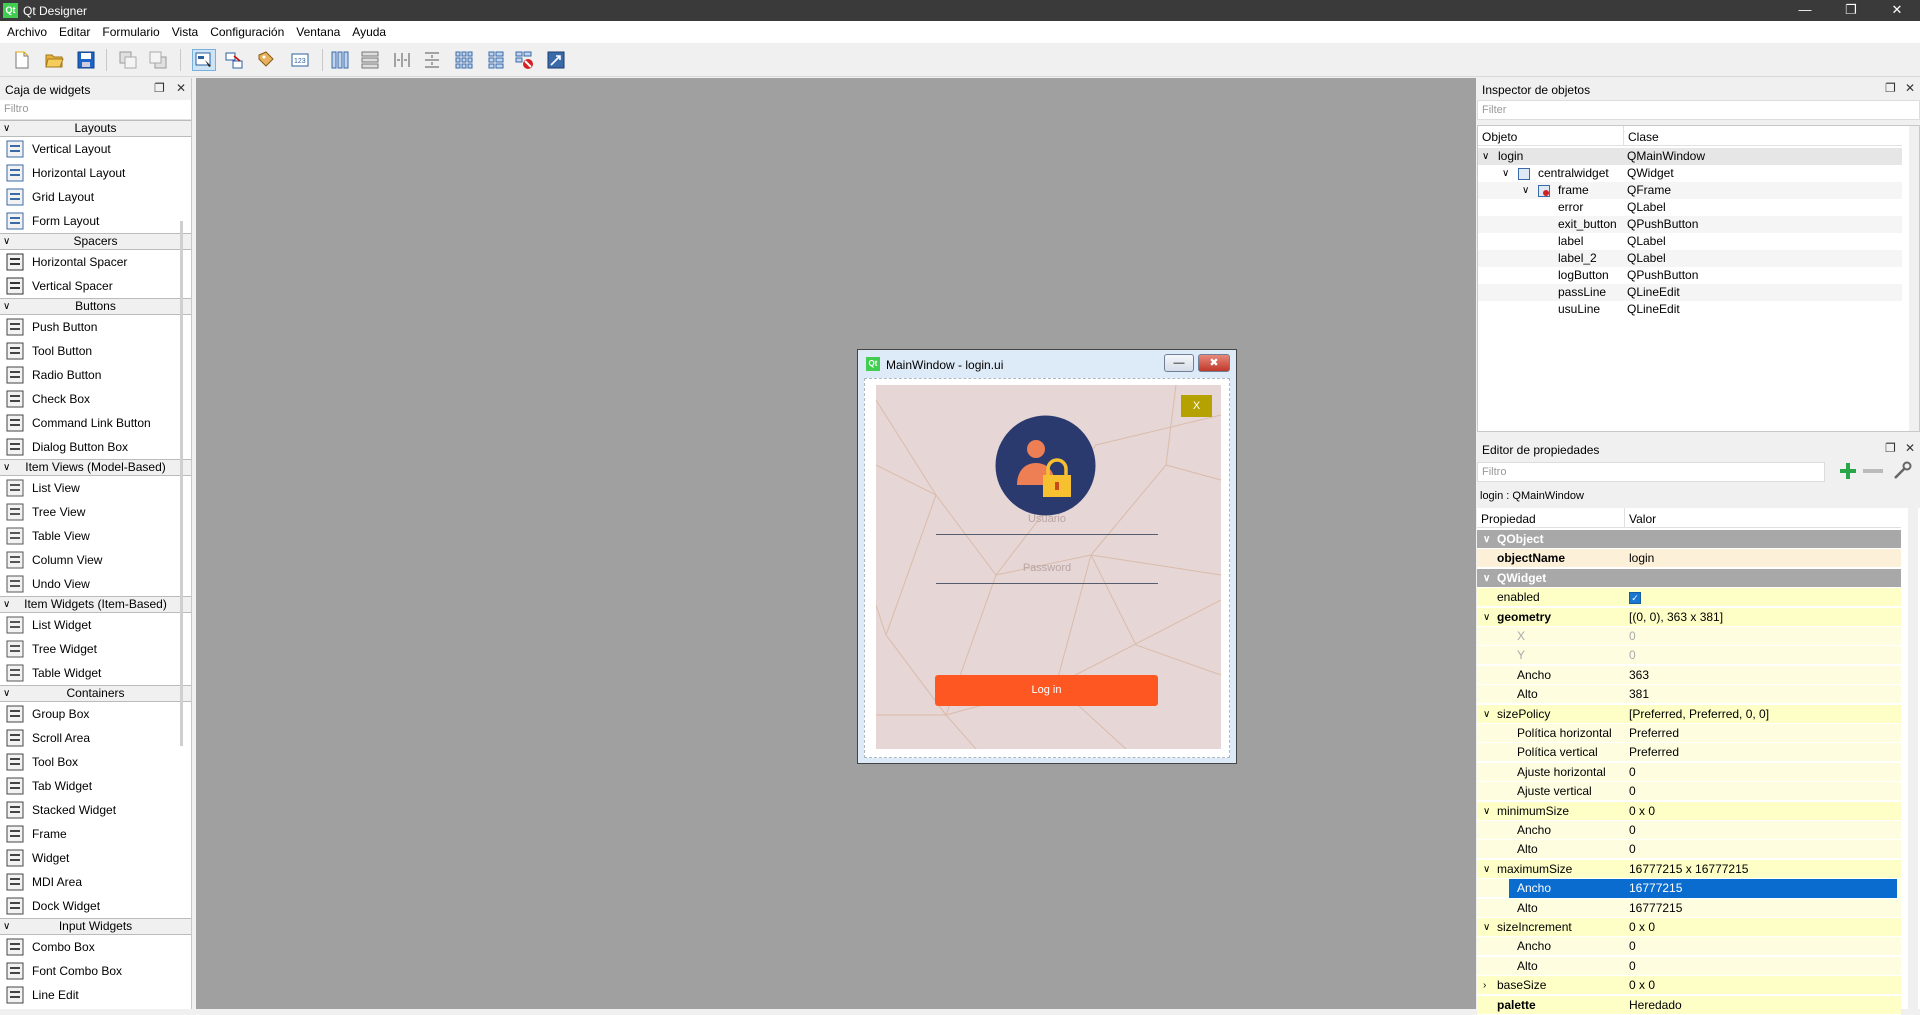 The image size is (1920, 1015). What do you see at coordinates (1551, 136) in the screenshot?
I see `column-header-objeto: Objeto` at bounding box center [1551, 136].